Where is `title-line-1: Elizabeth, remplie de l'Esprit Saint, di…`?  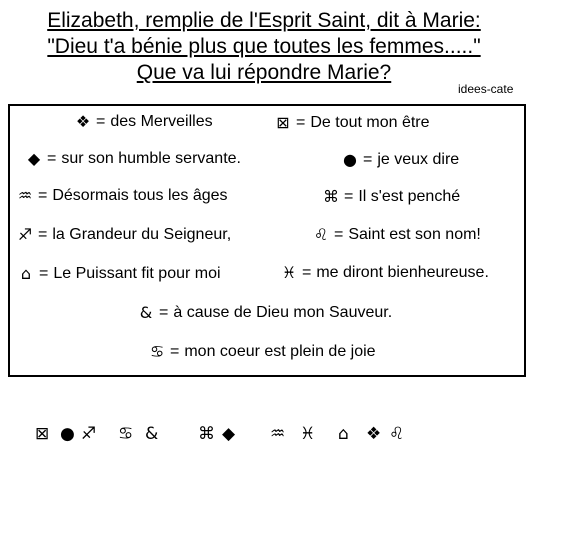 title-line-1: Elizabeth, remplie de l'Esprit Saint, di… is located at coordinates (264, 20).